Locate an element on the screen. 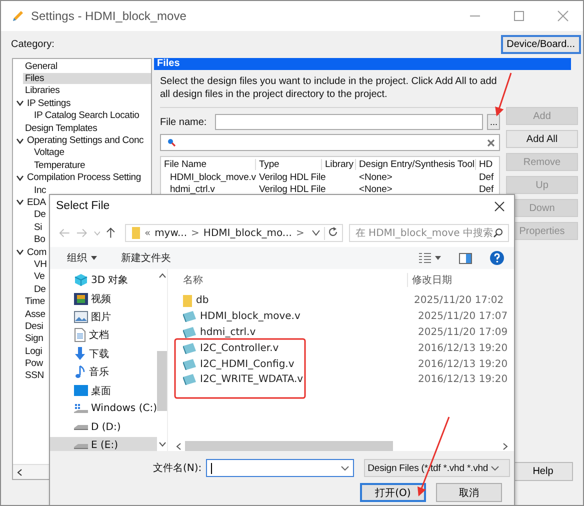  column-header: HD is located at coordinates (487, 164).